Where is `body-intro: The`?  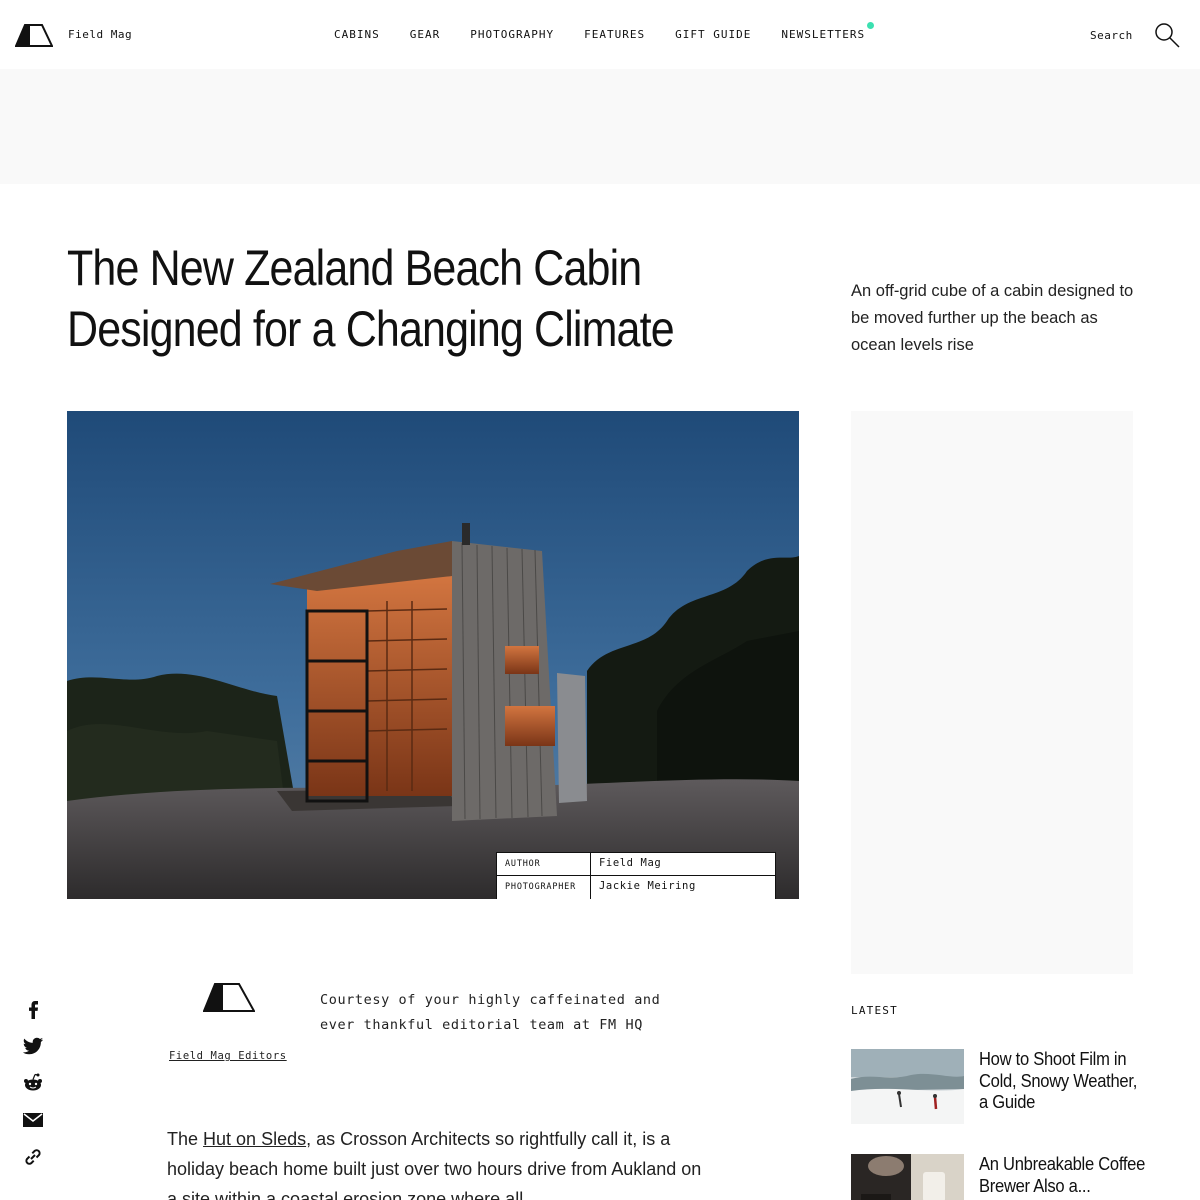 body-intro: The is located at coordinates (185, 1139).